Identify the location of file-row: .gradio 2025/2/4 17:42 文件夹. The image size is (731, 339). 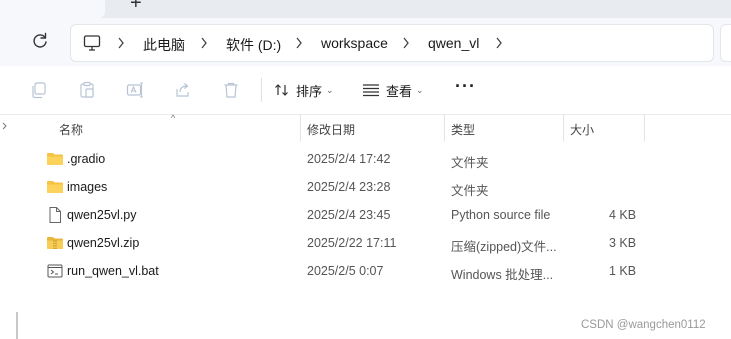
(365, 159).